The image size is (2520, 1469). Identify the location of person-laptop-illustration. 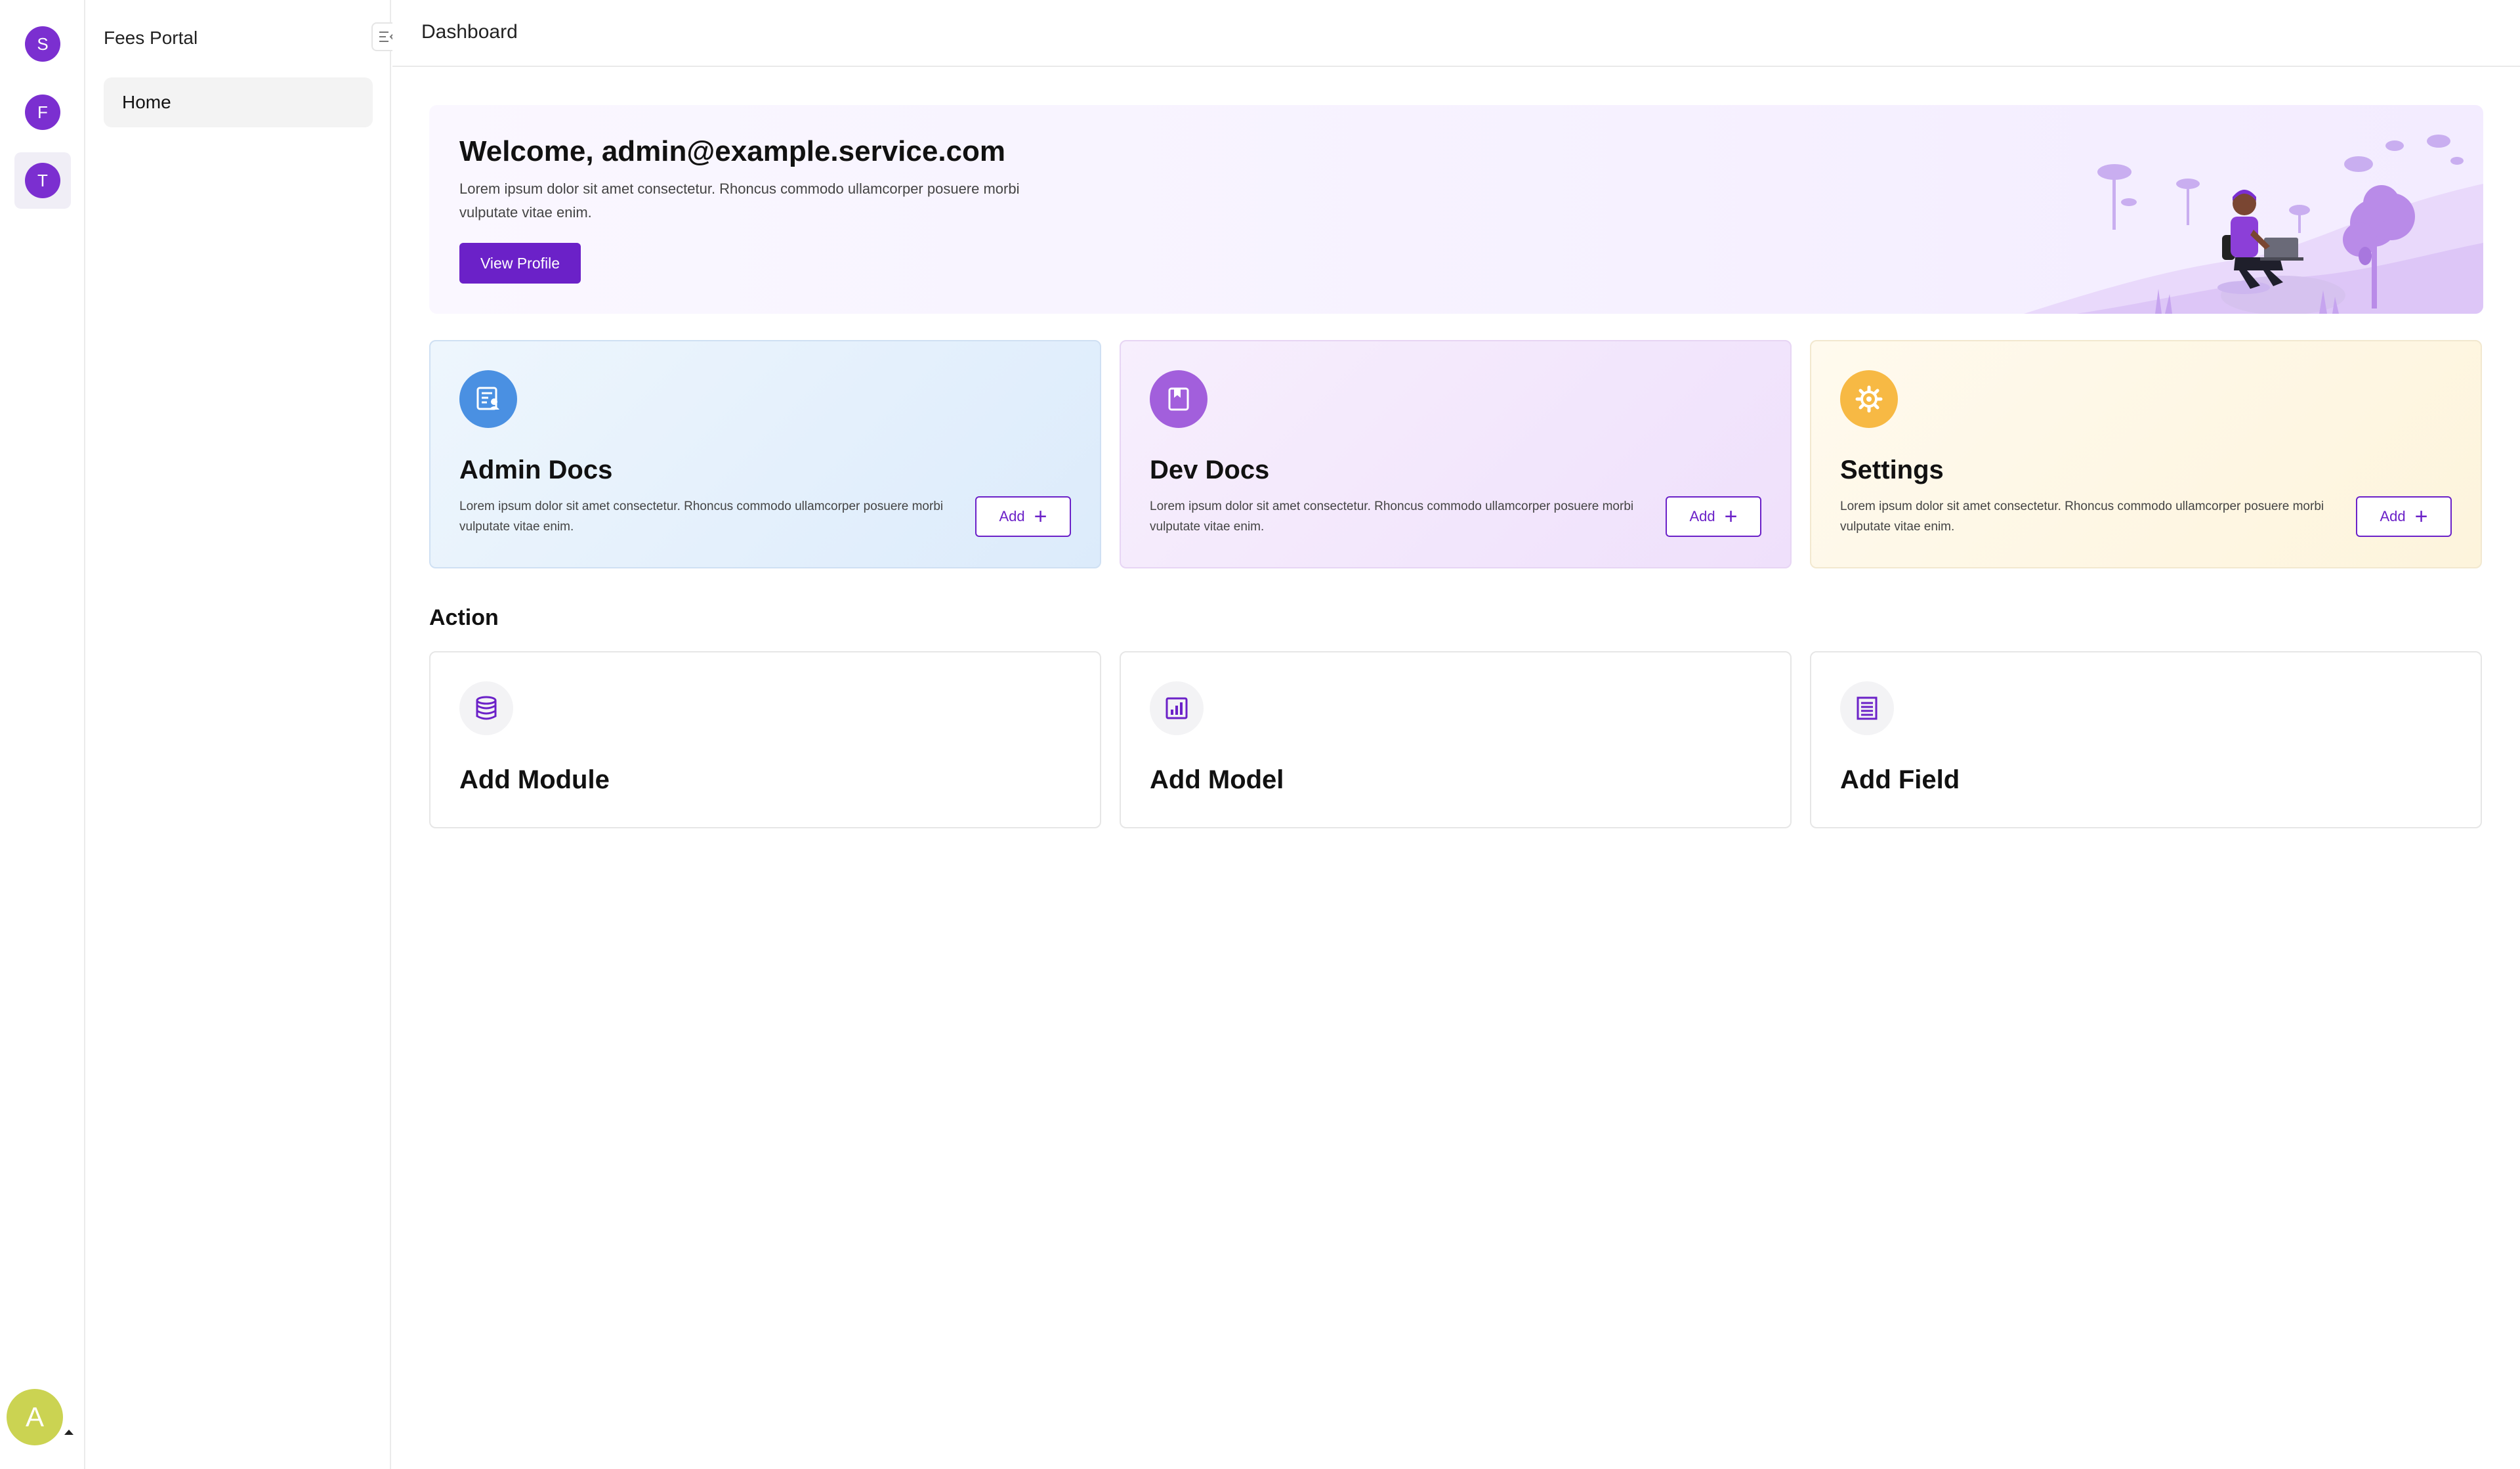
(2253, 224).